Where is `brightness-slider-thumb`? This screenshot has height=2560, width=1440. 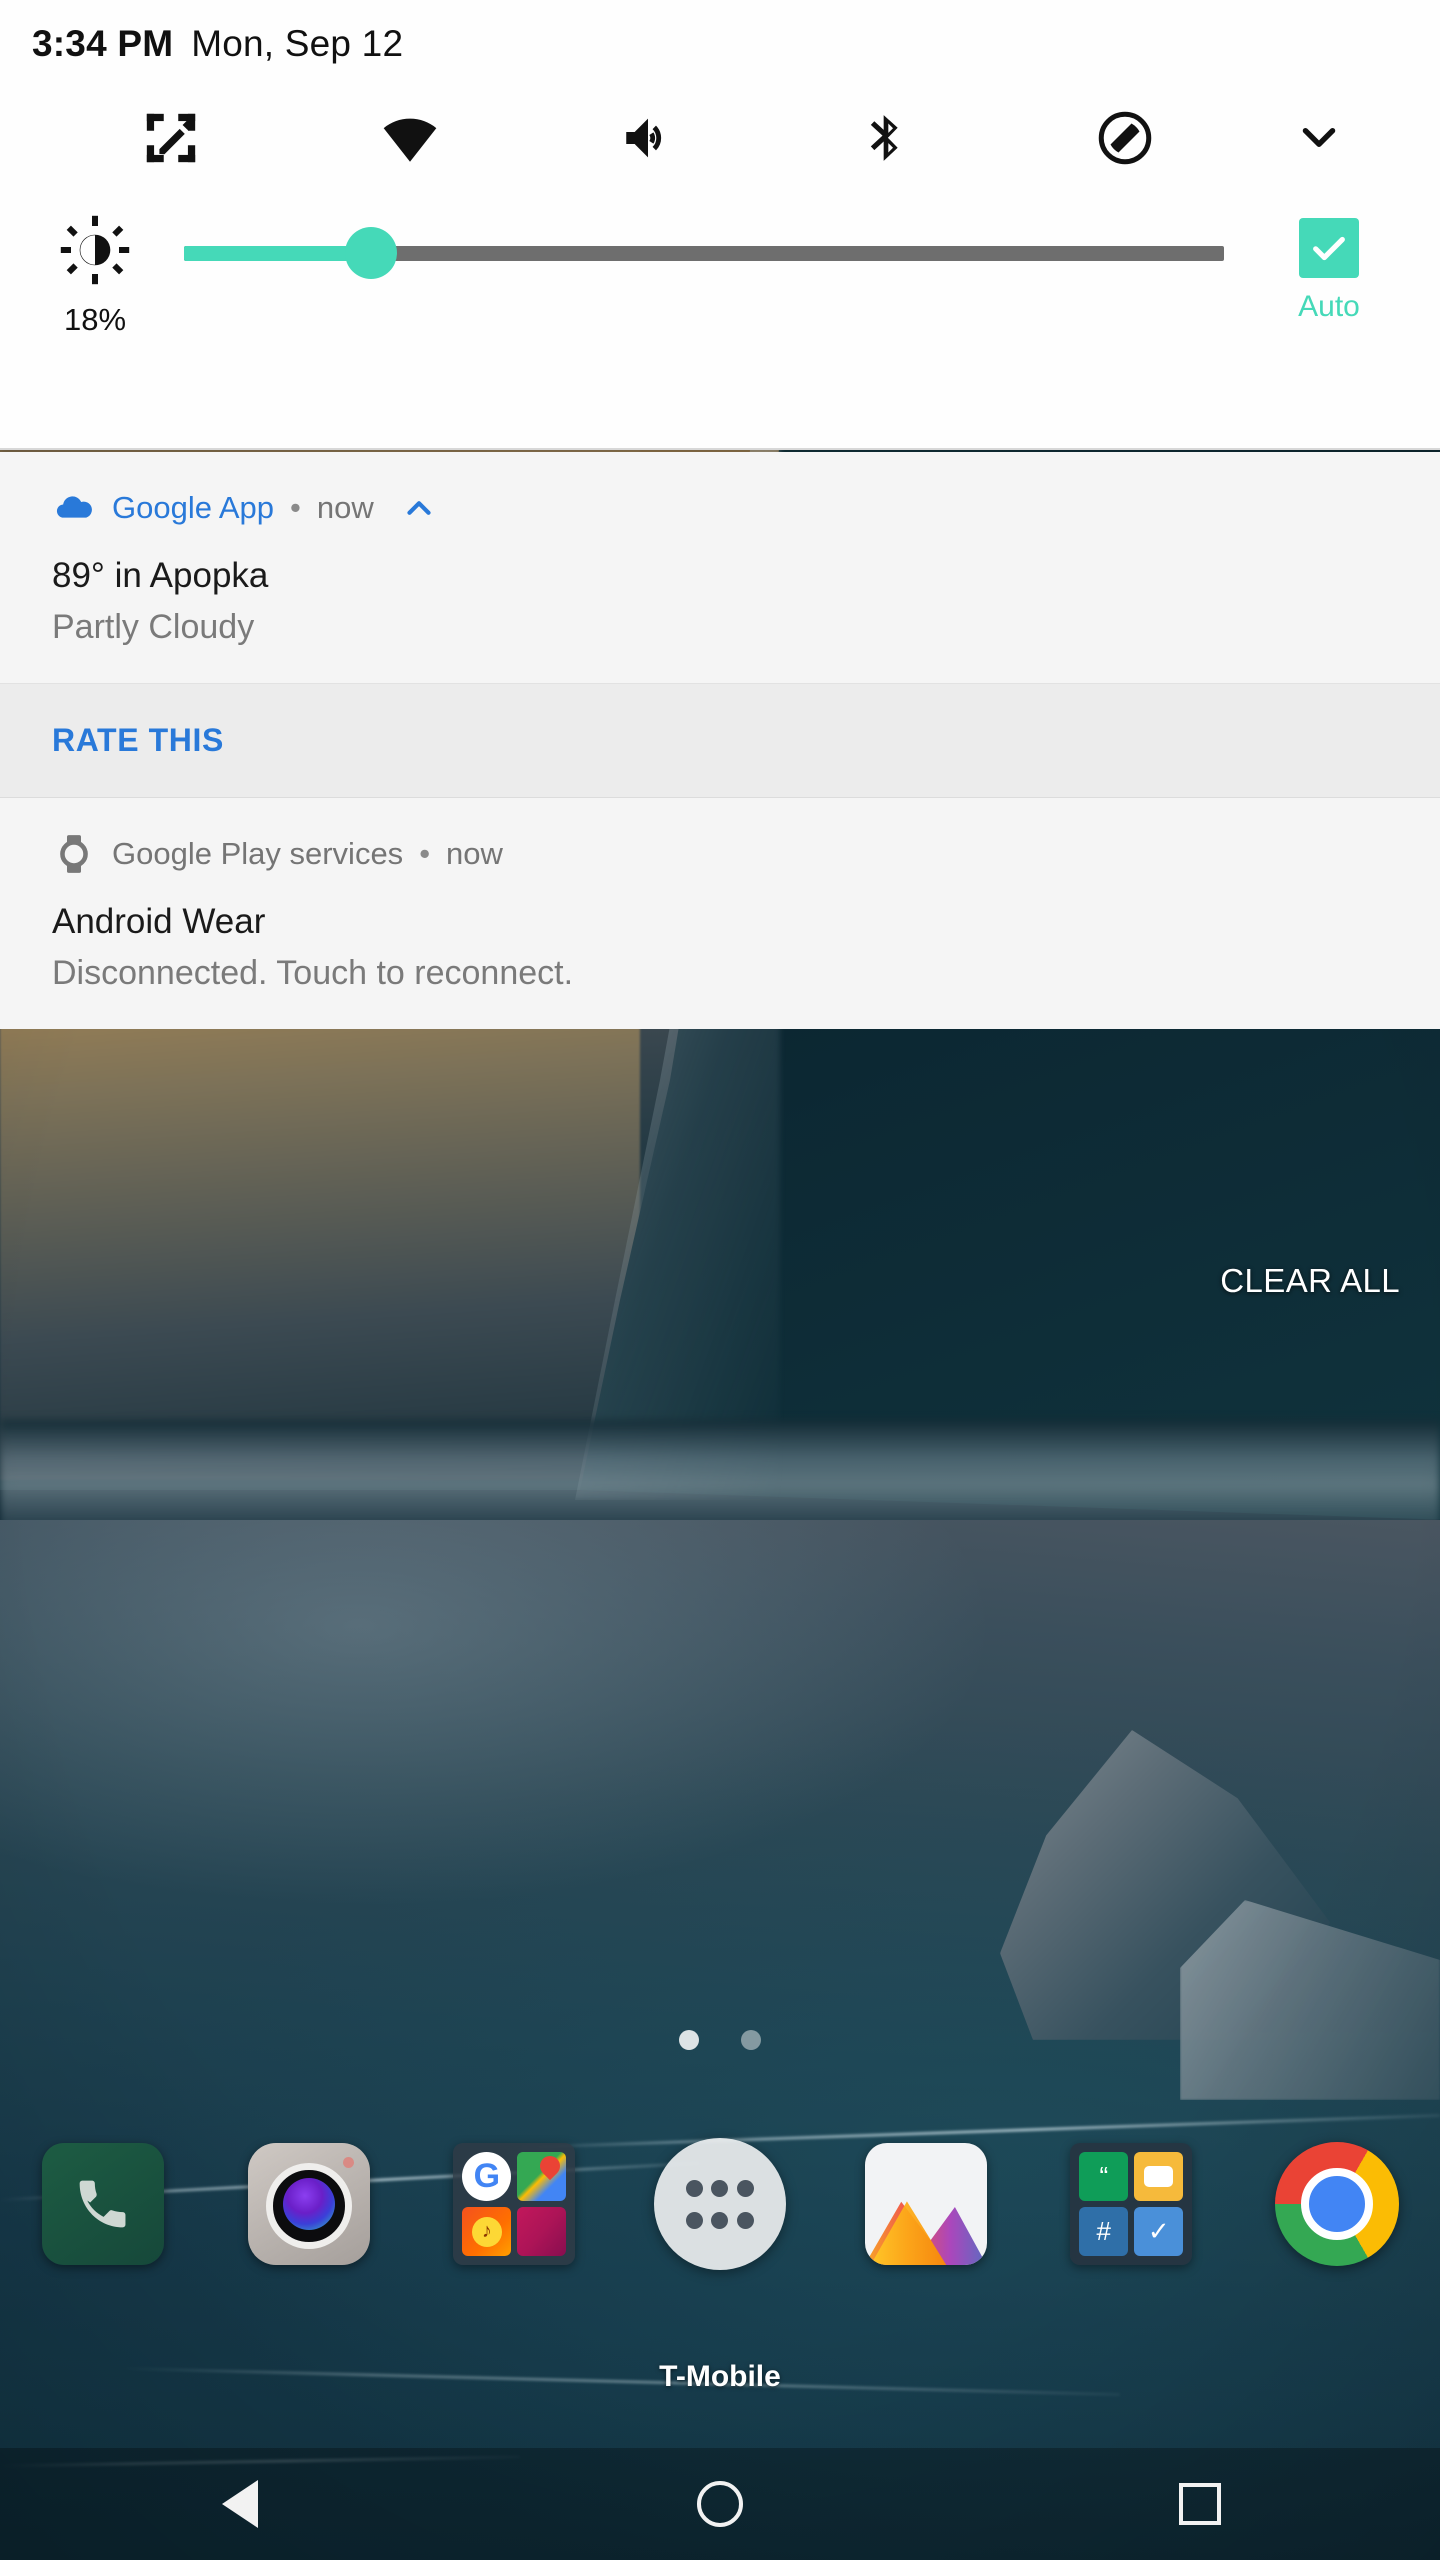
brightness-slider-thumb is located at coordinates (371, 253).